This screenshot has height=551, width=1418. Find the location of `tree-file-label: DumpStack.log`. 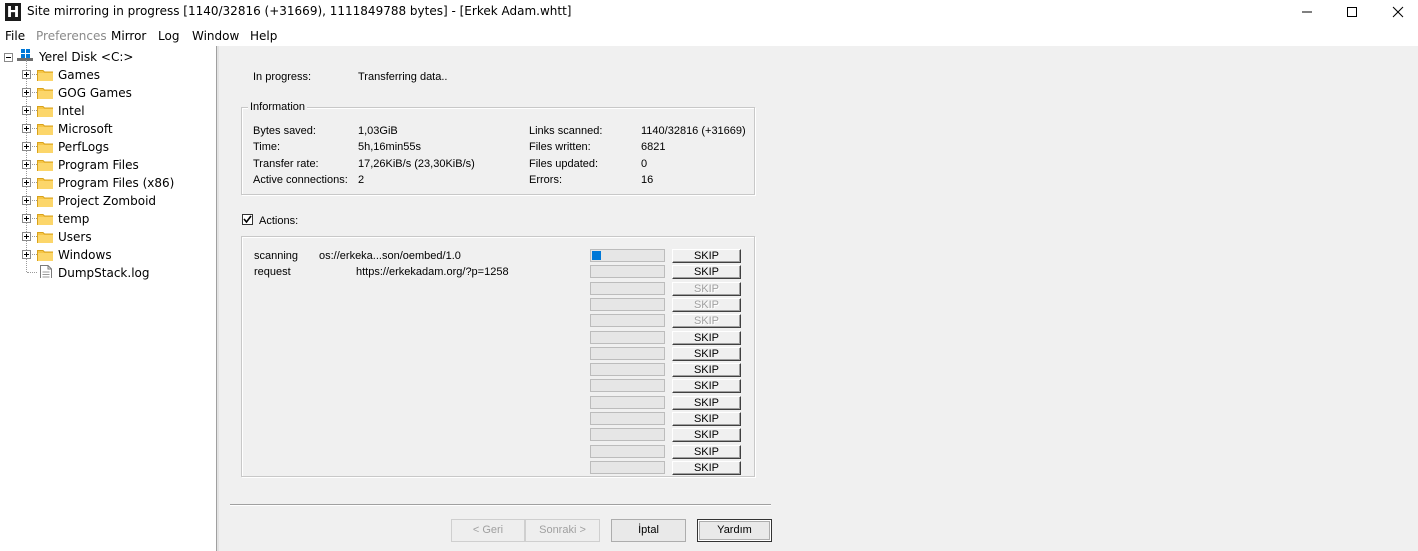

tree-file-label: DumpStack.log is located at coordinates (103, 273).